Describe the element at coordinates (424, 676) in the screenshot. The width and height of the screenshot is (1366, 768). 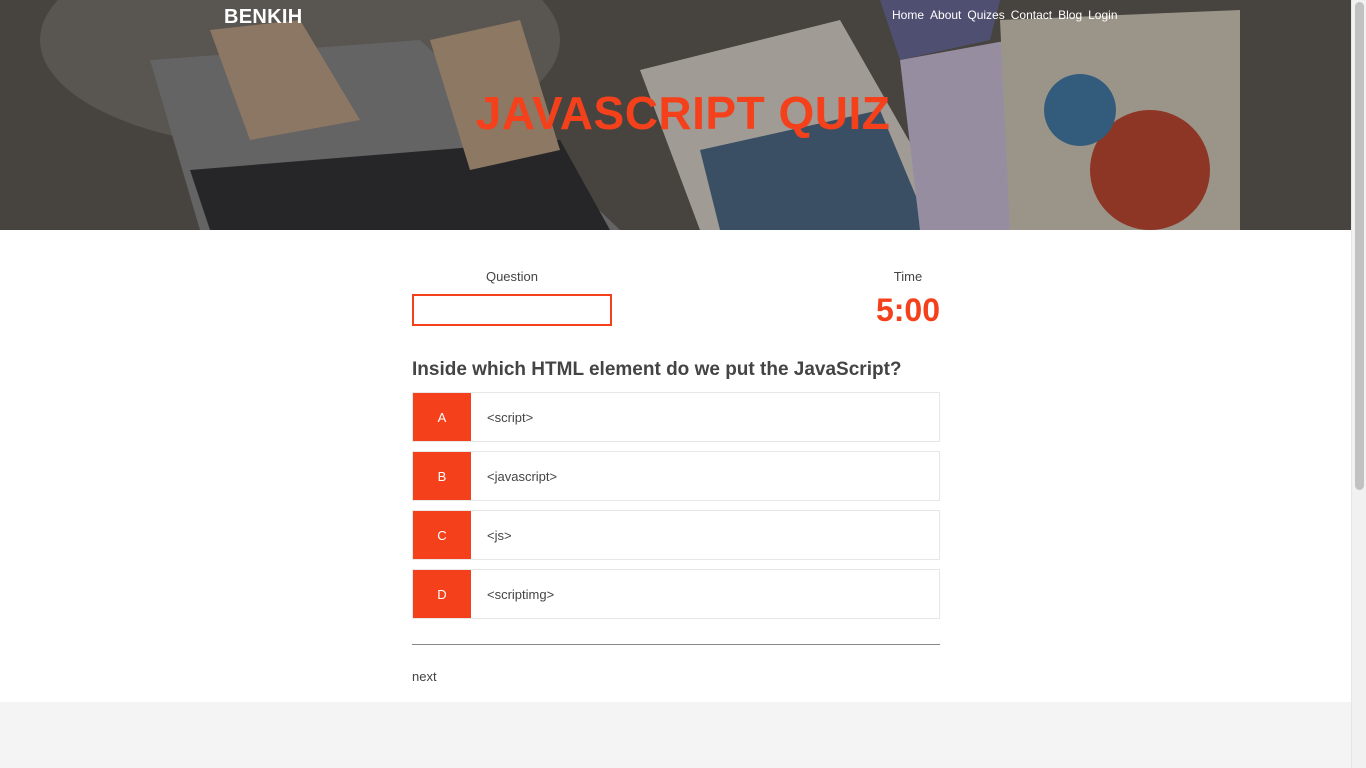
I see `next-button: next` at that location.